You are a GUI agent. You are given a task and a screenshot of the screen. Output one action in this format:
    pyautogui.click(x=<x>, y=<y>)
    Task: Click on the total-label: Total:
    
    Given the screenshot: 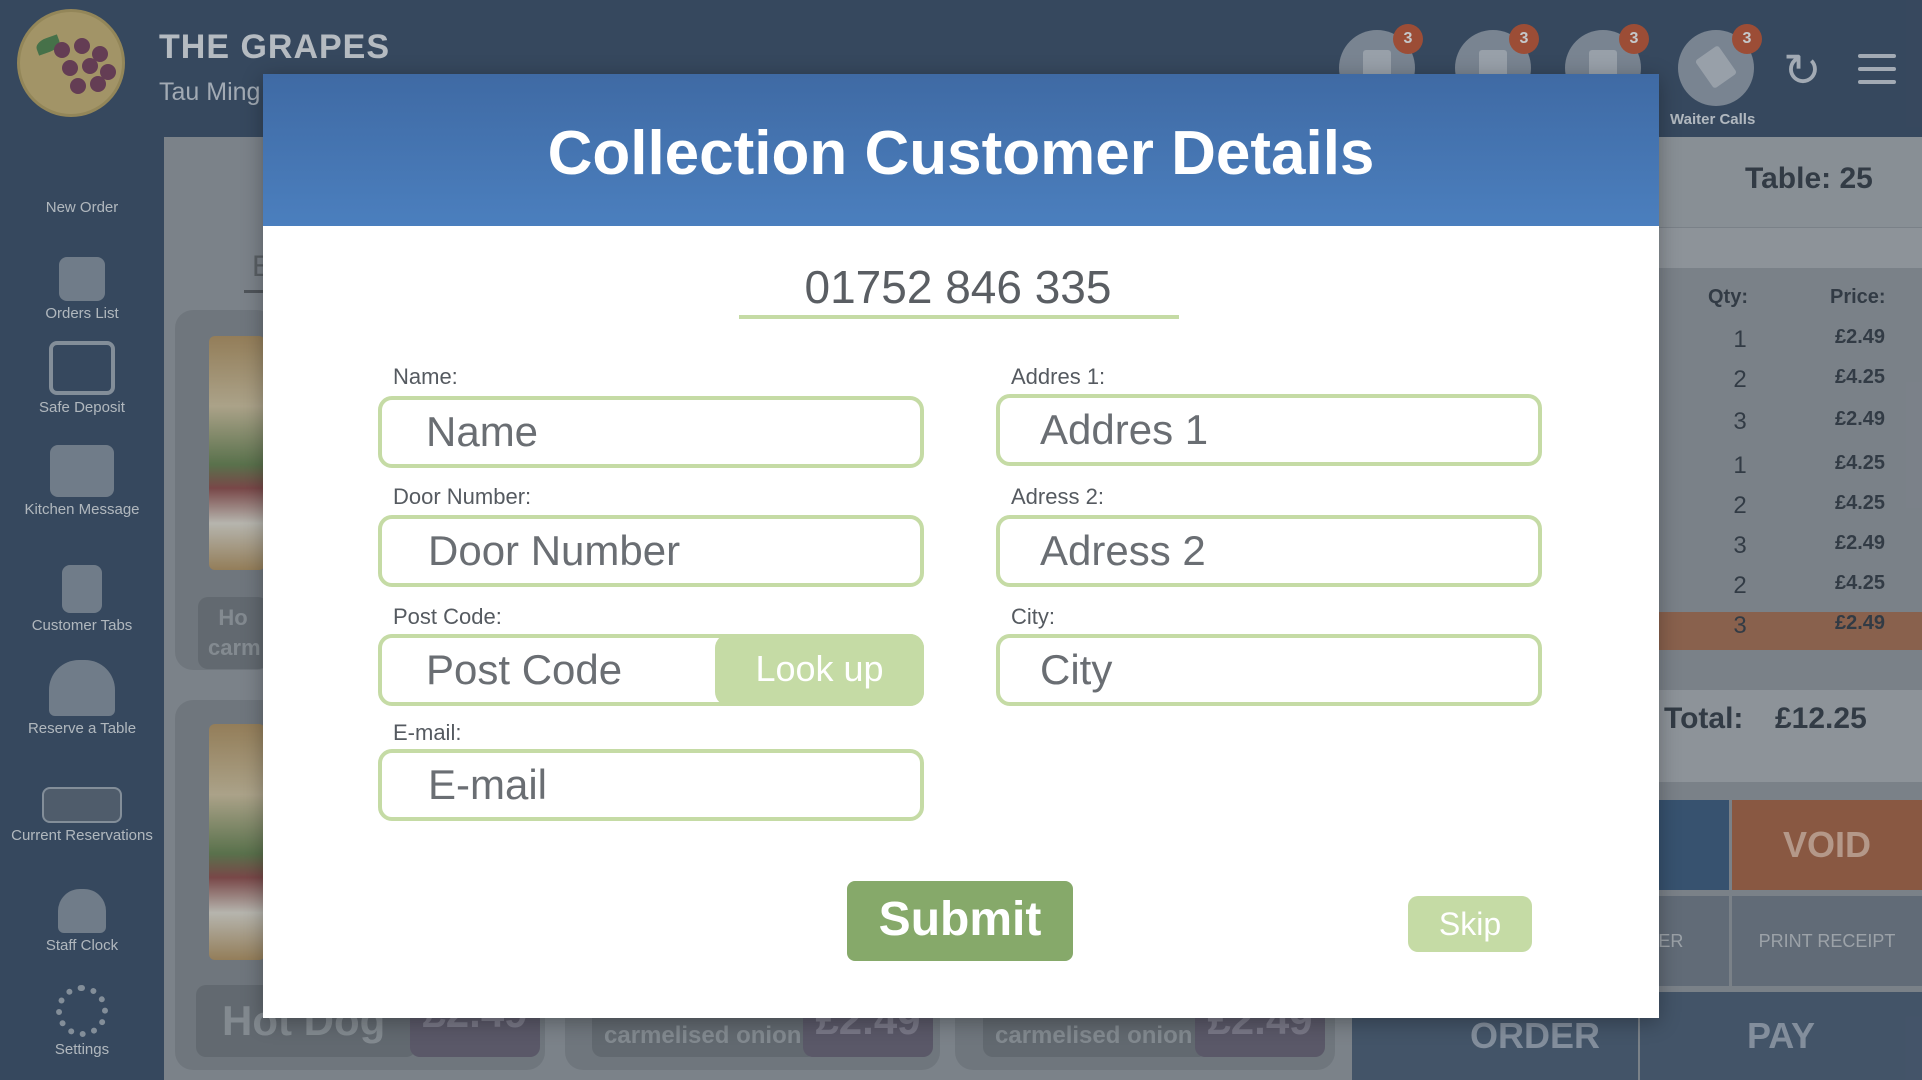 What is the action you would take?
    pyautogui.click(x=1704, y=718)
    